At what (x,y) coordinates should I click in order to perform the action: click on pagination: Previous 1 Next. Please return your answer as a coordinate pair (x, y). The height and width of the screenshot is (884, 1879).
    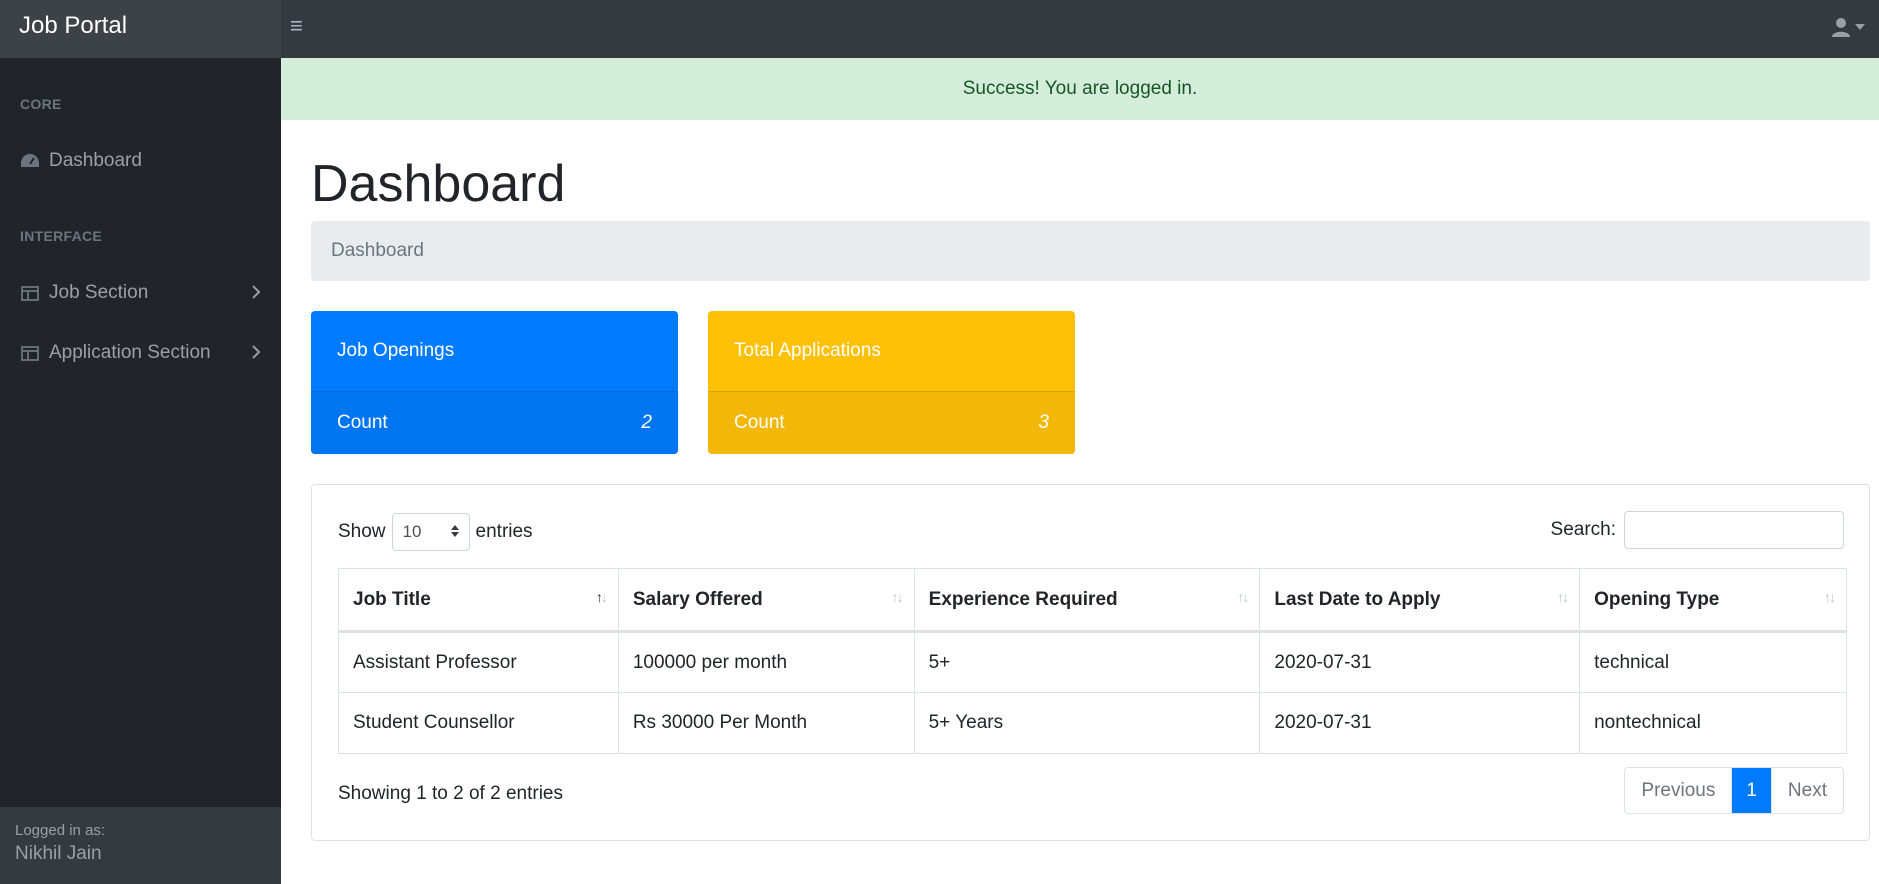
    Looking at the image, I should click on (1734, 790).